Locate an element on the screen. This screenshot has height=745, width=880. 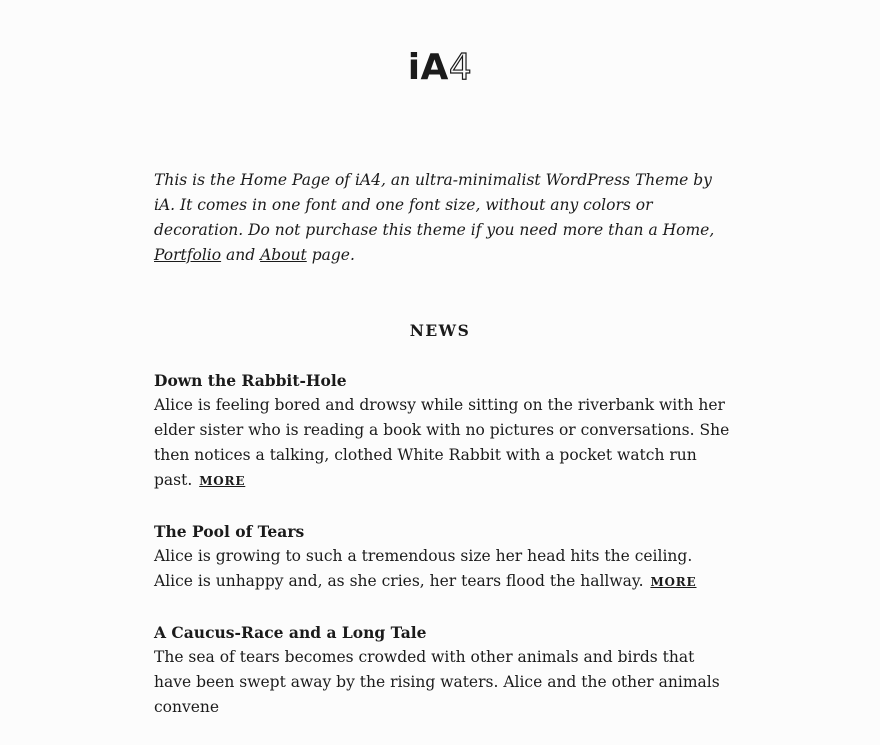
portfolio-link: Portfolio is located at coordinates (187, 255).